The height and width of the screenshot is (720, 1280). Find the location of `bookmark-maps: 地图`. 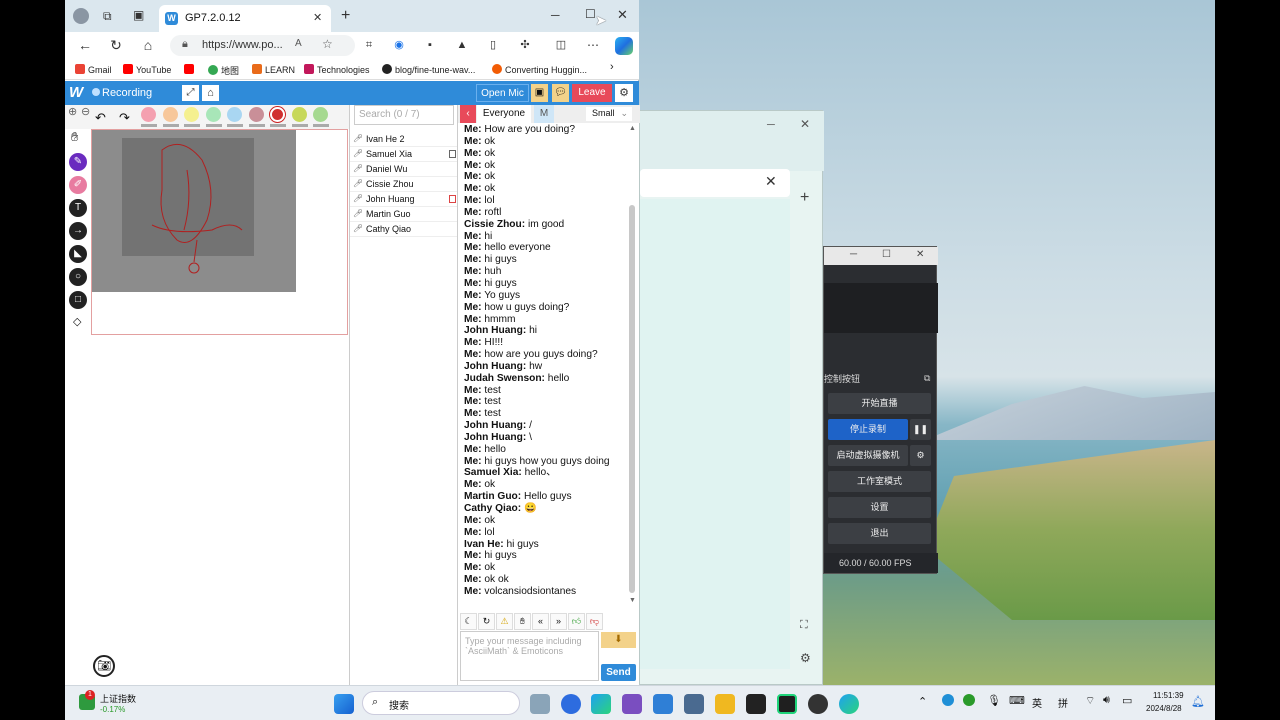

bookmark-maps: 地图 is located at coordinates (223, 70).